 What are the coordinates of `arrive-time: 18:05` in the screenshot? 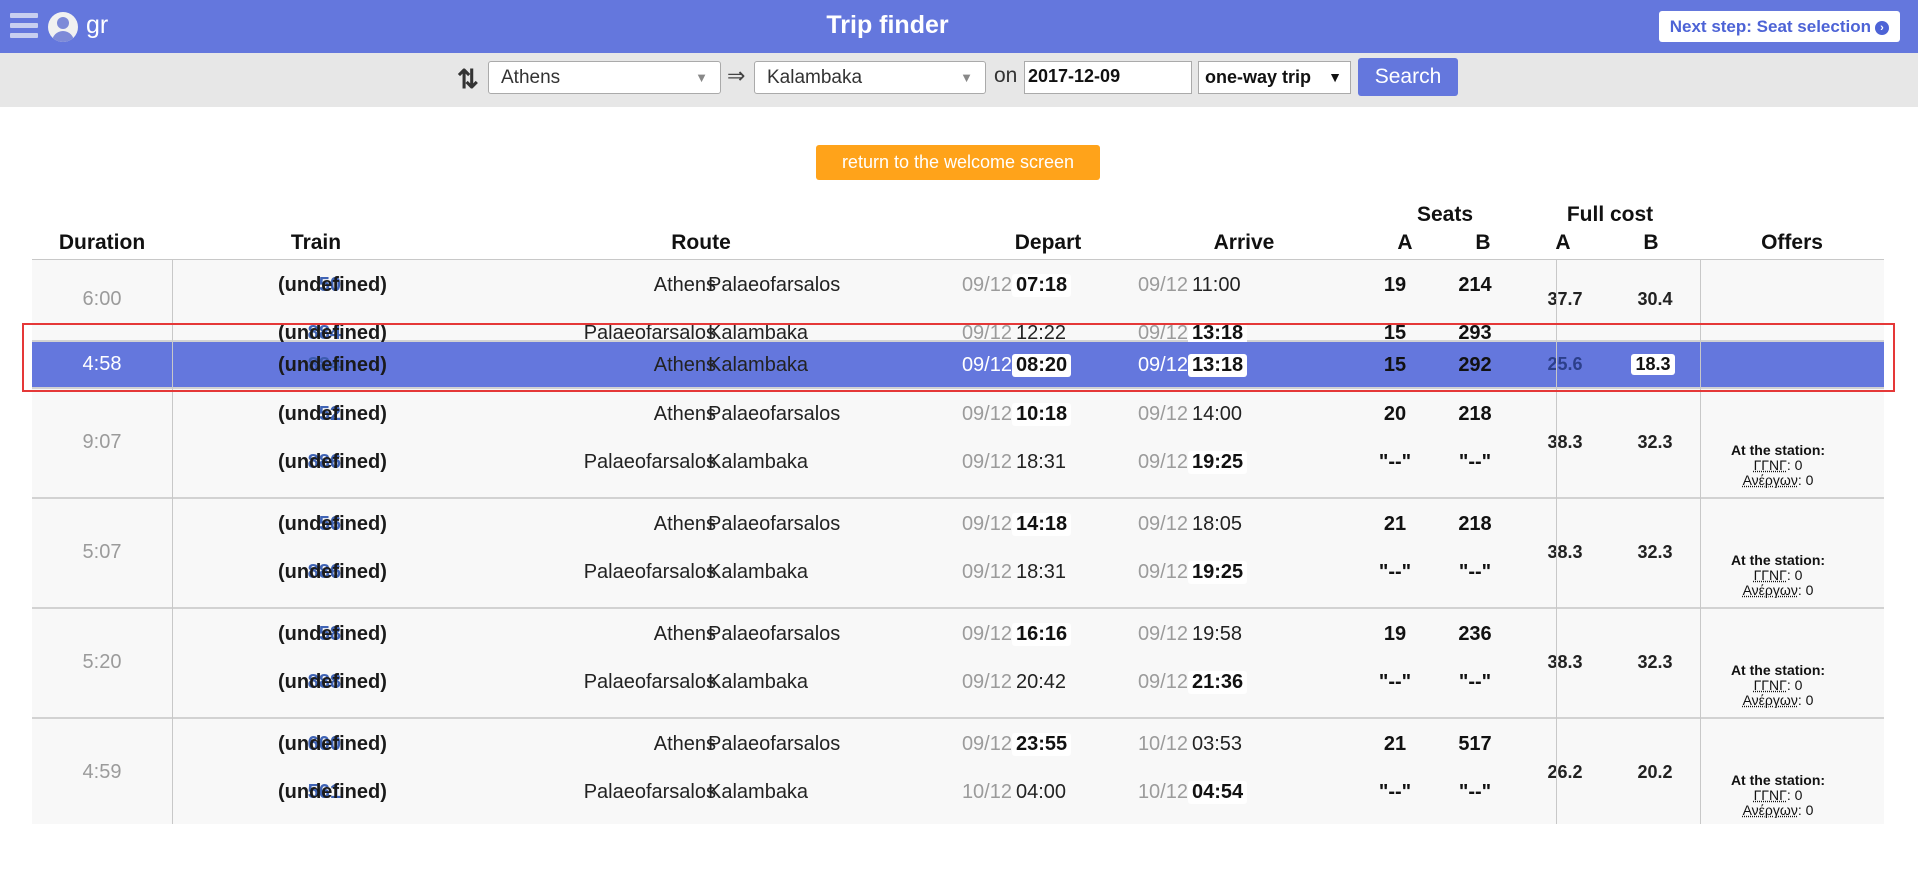 It's located at (1217, 524).